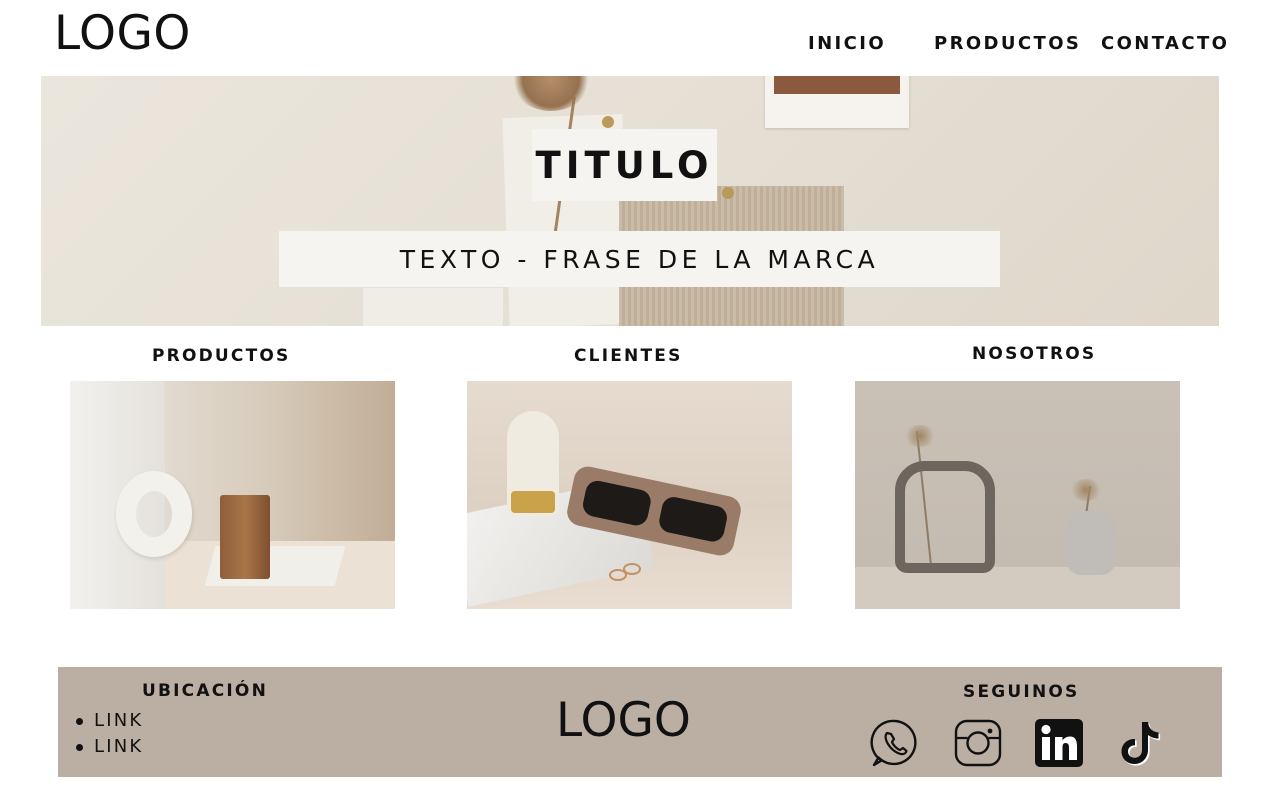 This screenshot has width=1280, height=800. I want to click on whatsapp-icon, so click(895, 743).